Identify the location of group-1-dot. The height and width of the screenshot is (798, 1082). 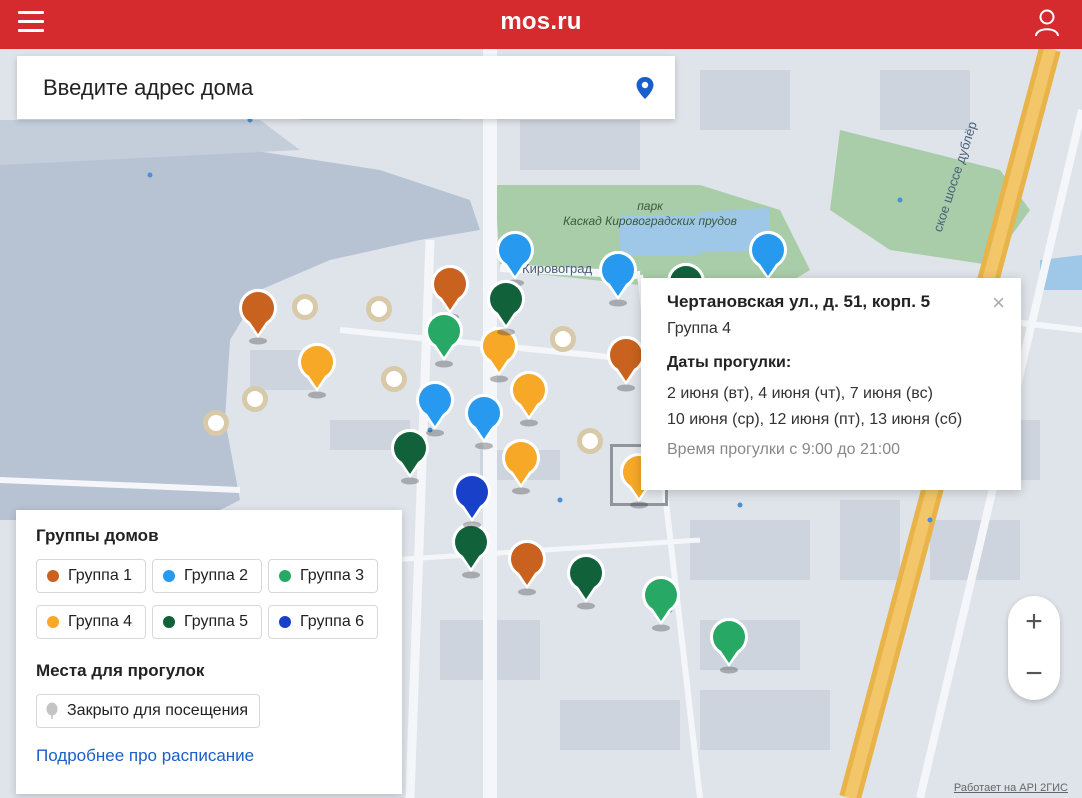
(53, 576).